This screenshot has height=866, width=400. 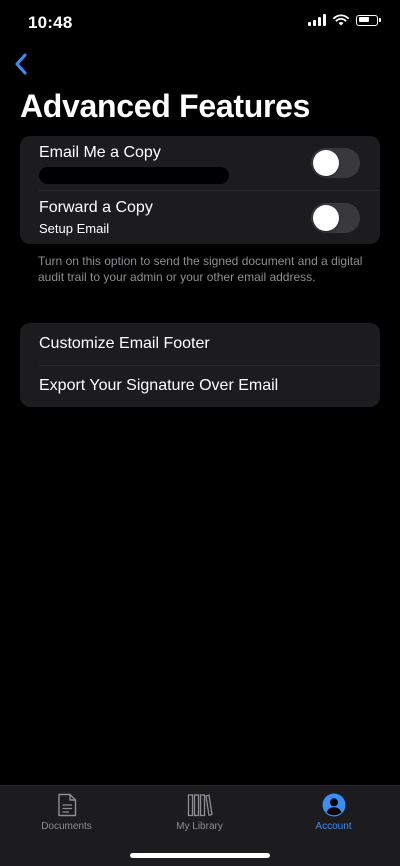 What do you see at coordinates (100, 152) in the screenshot?
I see `email-me-label: Email Me a Copy` at bounding box center [100, 152].